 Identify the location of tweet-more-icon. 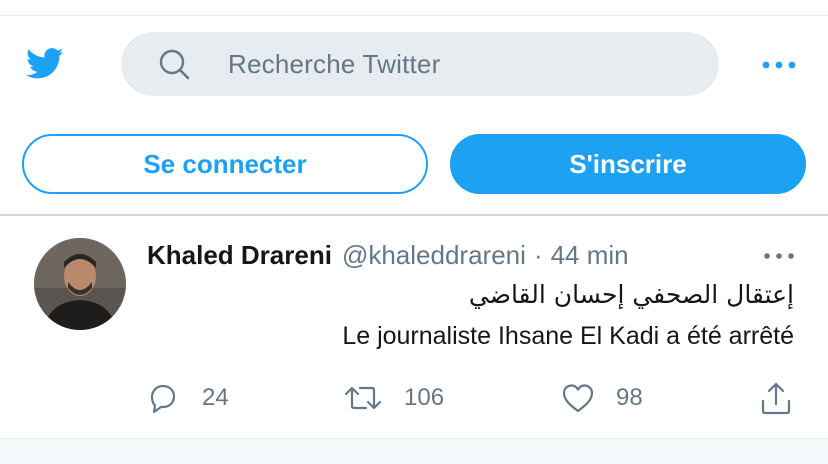
(779, 256).